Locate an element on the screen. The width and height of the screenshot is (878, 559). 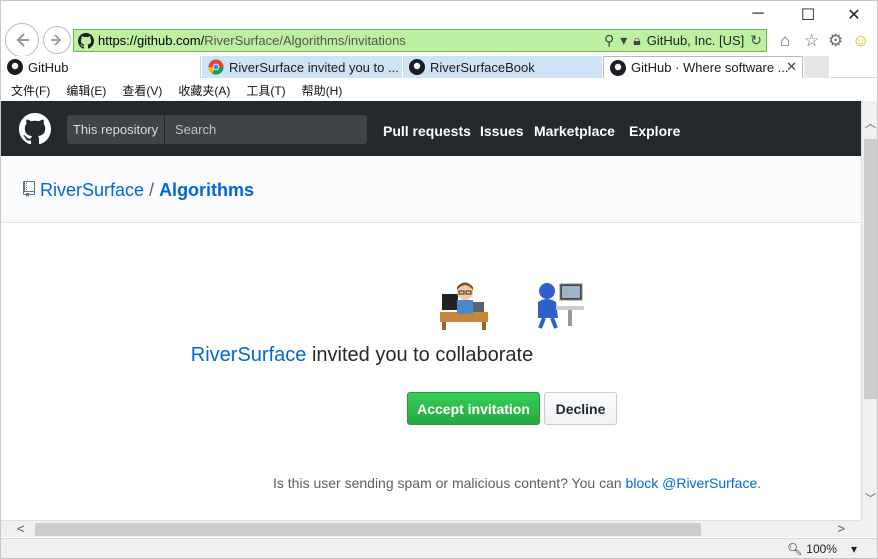
minimize-button: ─ is located at coordinates (758, 14).